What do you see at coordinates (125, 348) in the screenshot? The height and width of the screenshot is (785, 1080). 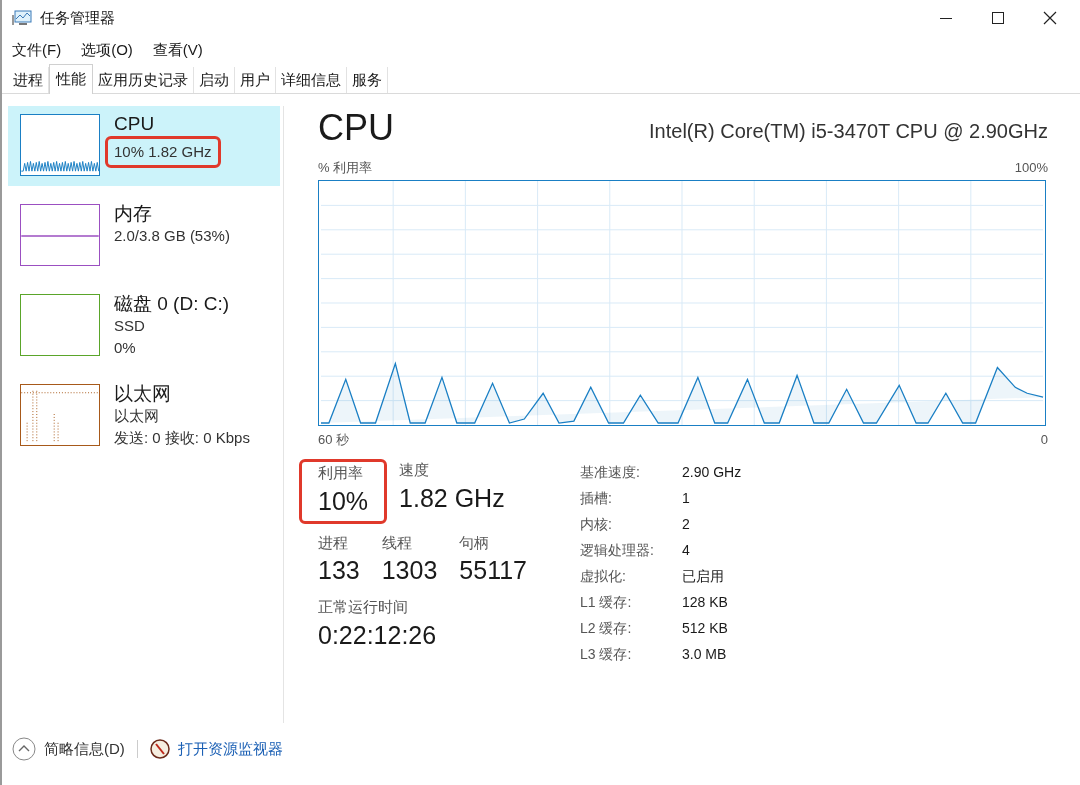 I see `resource-detail: 0%` at bounding box center [125, 348].